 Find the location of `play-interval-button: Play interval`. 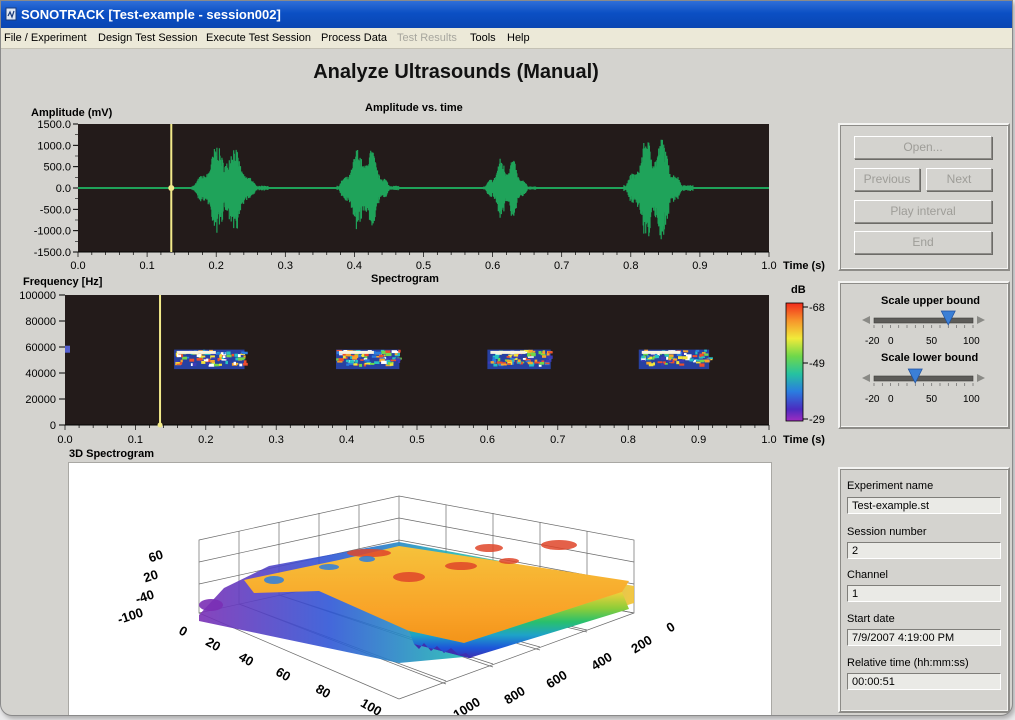

play-interval-button: Play interval is located at coordinates (923, 211).